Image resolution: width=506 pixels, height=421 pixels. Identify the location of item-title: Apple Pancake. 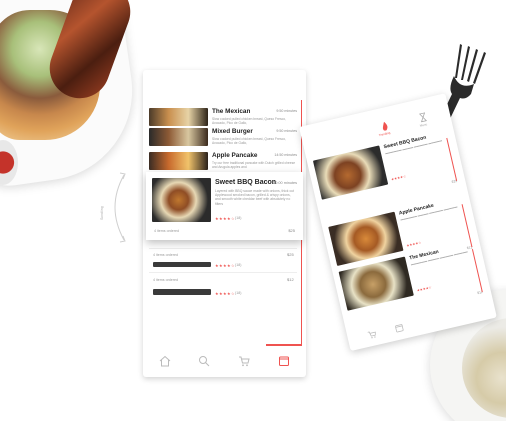
(235, 155).